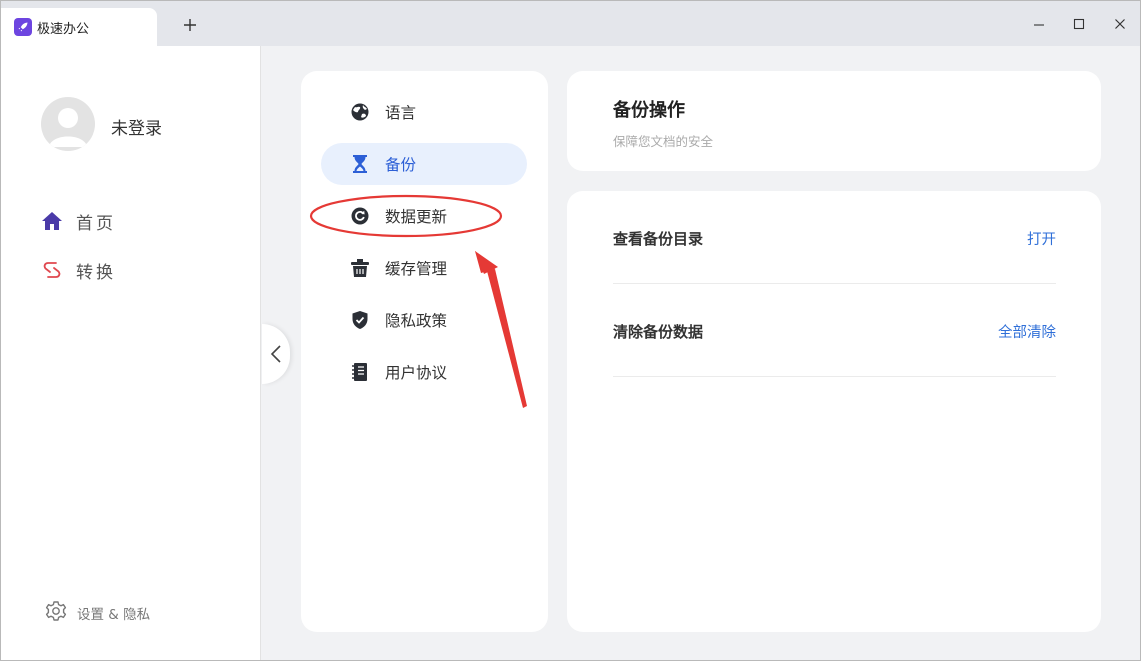 This screenshot has height=661, width=1141. I want to click on notebook-icon, so click(360, 372).